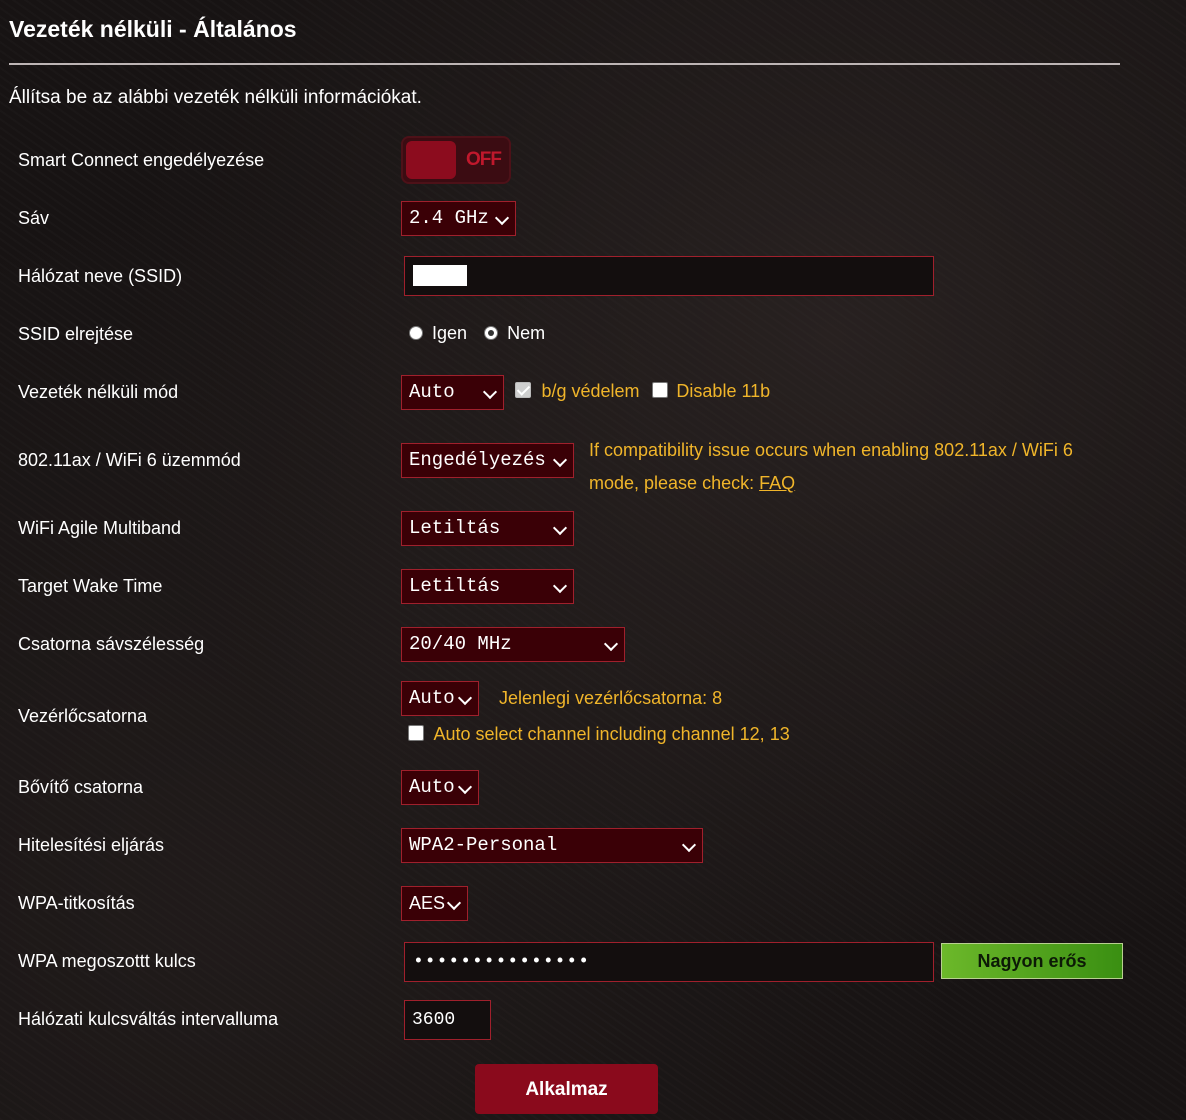 The height and width of the screenshot is (1120, 1186). I want to click on wifi6-note-line2: mode, please check: FAQ, so click(869, 483).